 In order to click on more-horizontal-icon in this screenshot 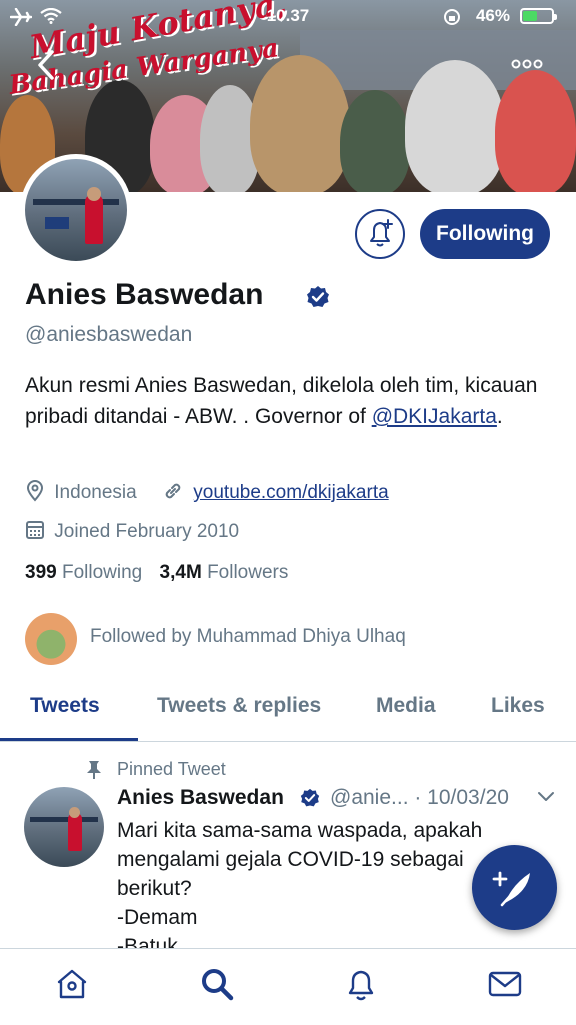, I will do `click(527, 64)`.